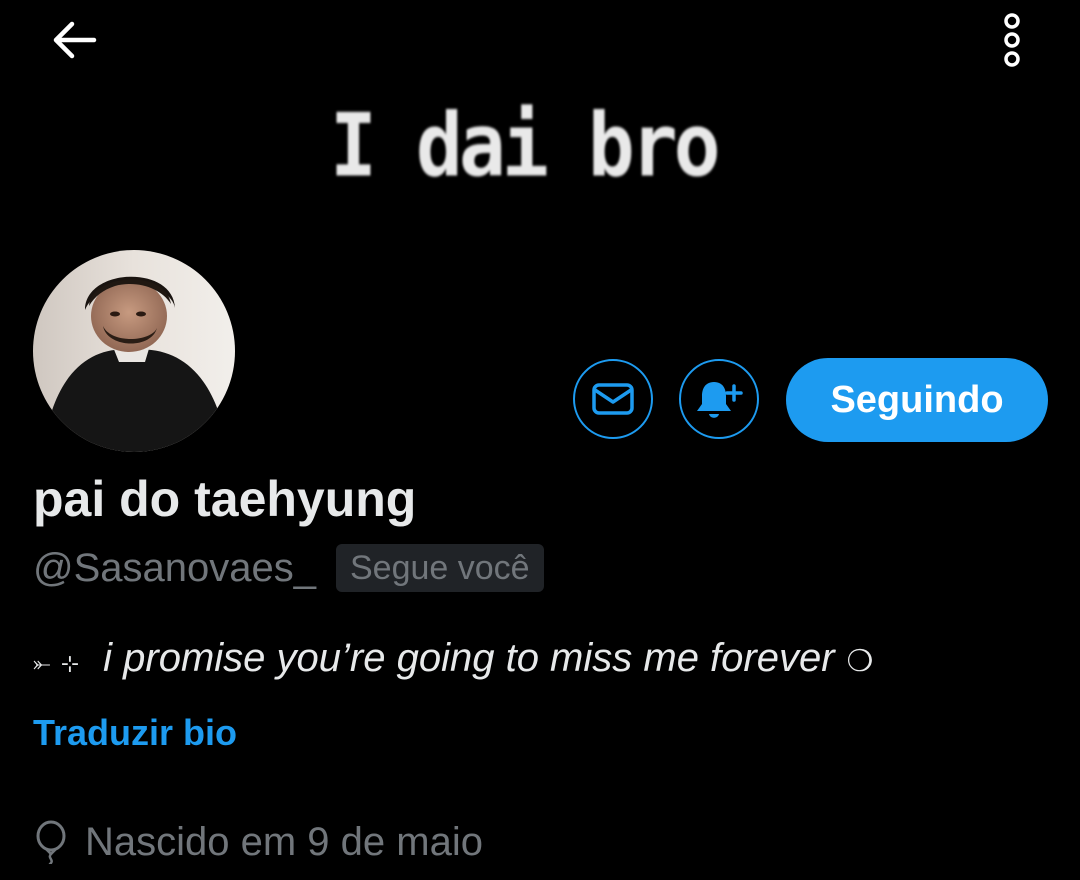  Describe the element at coordinates (135, 733) in the screenshot. I see `translate-bio-link: Traduzir bio` at that location.